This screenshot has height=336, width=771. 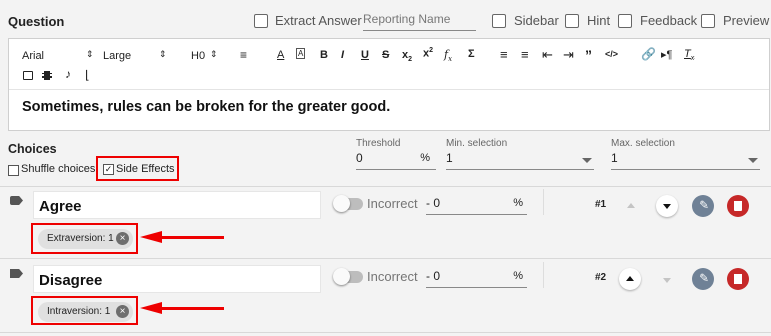 I want to click on video-icon, so click(x=47, y=75).